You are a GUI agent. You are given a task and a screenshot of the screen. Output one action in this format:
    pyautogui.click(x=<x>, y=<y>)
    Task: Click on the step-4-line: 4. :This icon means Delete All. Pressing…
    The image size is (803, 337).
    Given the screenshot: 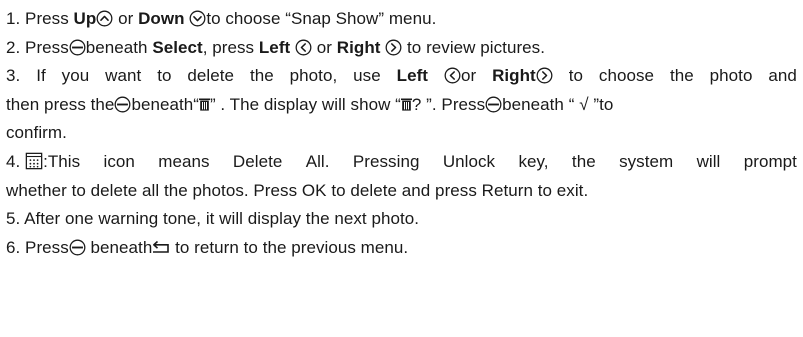 What is the action you would take?
    pyautogui.click(x=401, y=161)
    